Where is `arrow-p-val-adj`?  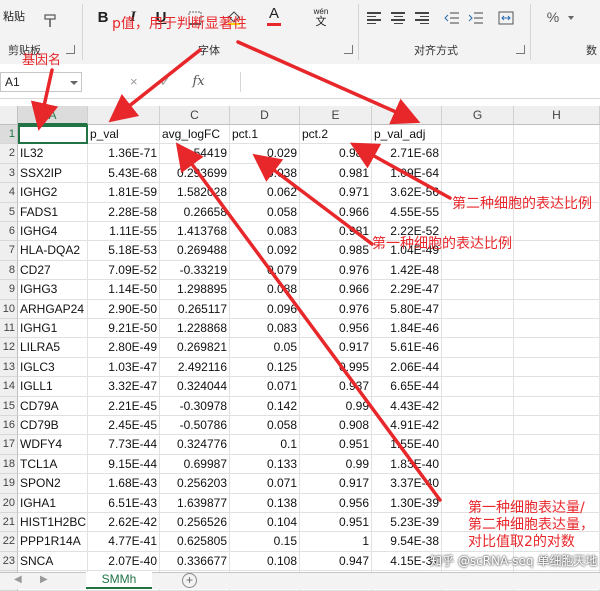 arrow-p-val-adj is located at coordinates (328, 82).